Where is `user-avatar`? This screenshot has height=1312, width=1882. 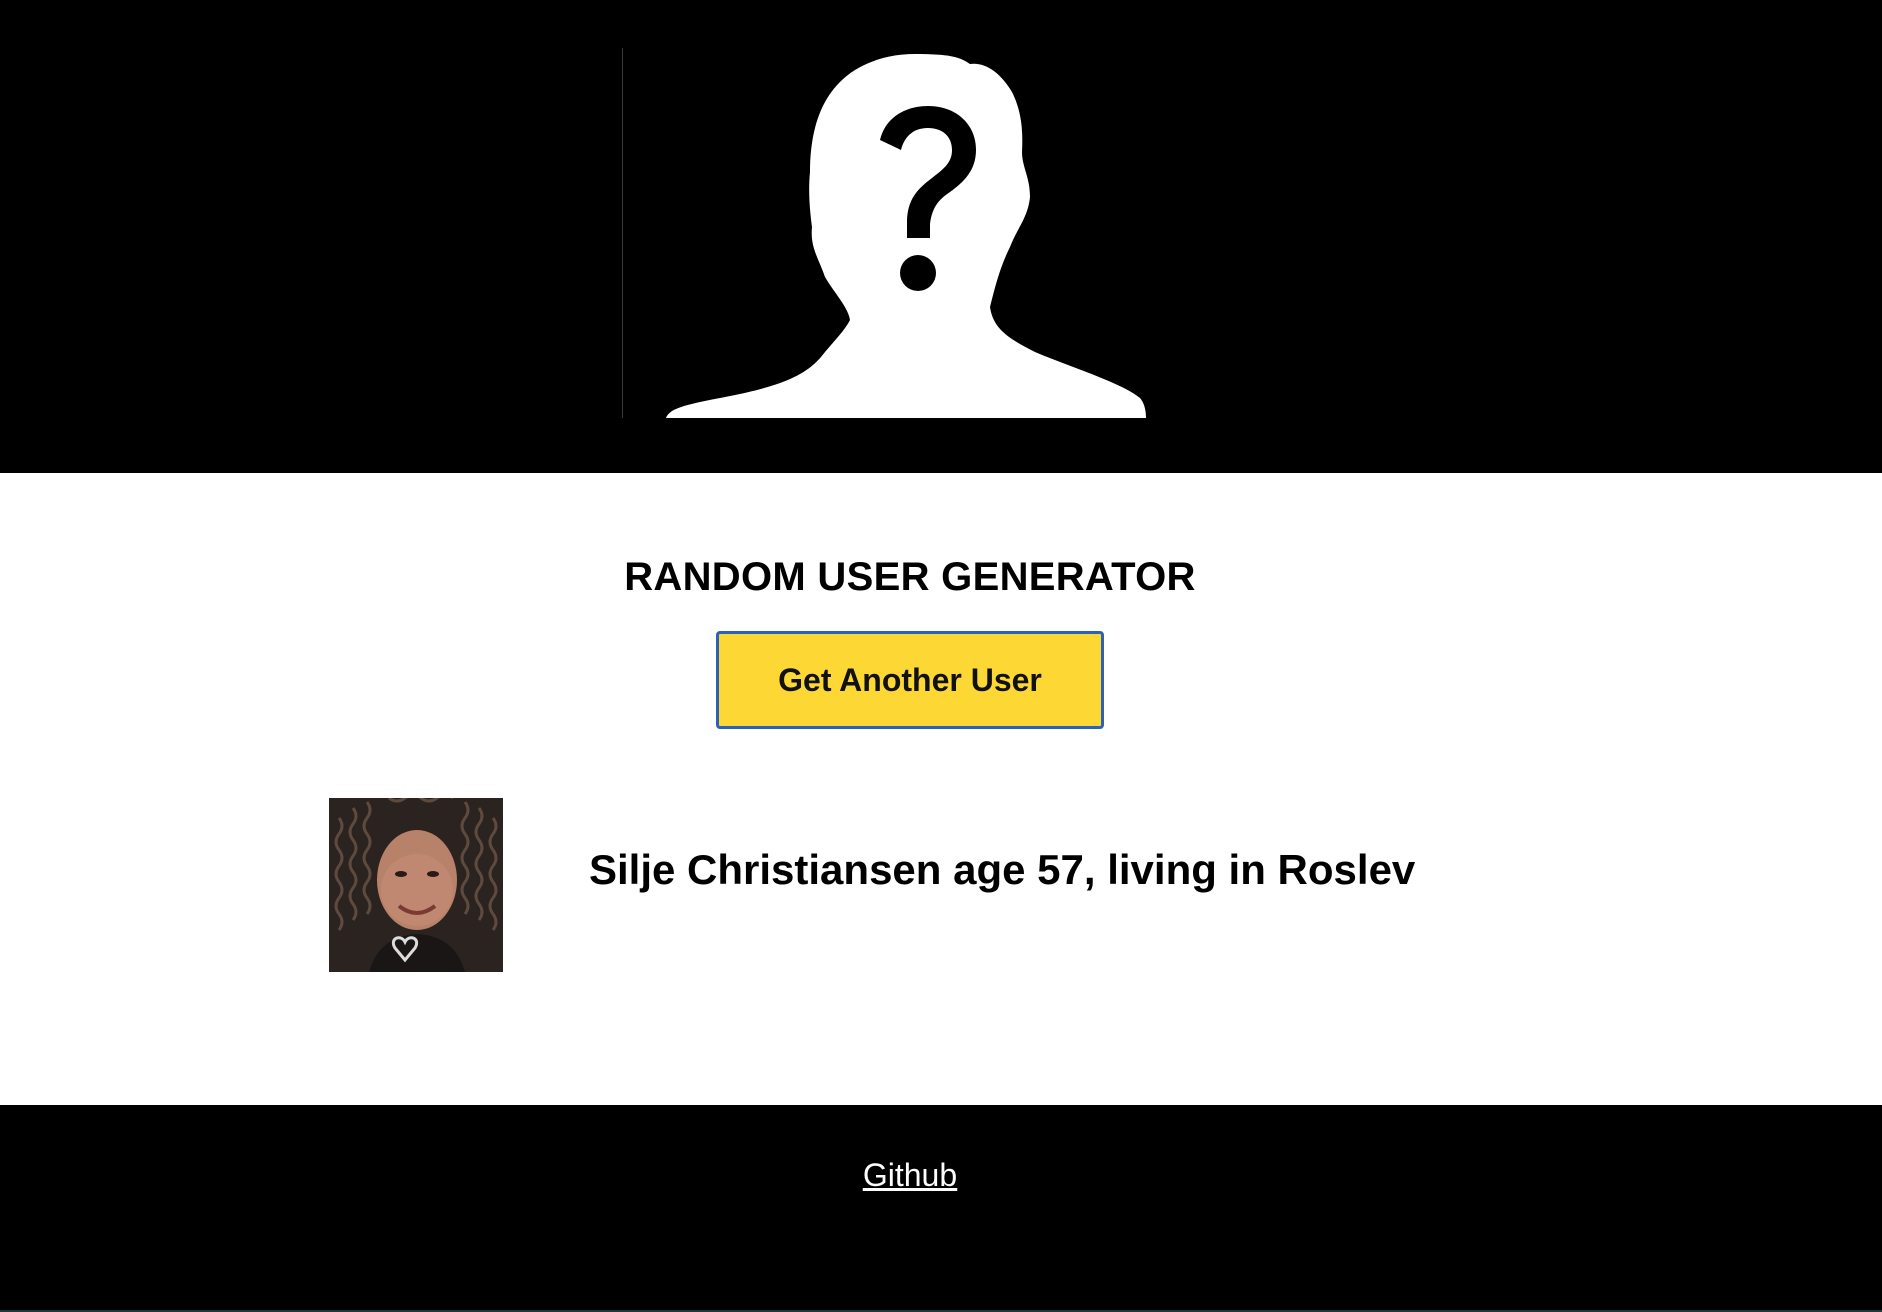
user-avatar is located at coordinates (416, 885).